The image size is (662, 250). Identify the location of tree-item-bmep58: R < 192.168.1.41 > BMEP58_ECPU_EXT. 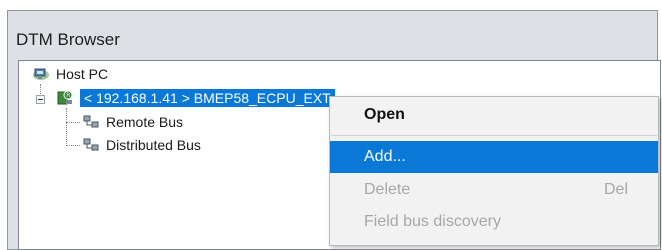
(195, 98).